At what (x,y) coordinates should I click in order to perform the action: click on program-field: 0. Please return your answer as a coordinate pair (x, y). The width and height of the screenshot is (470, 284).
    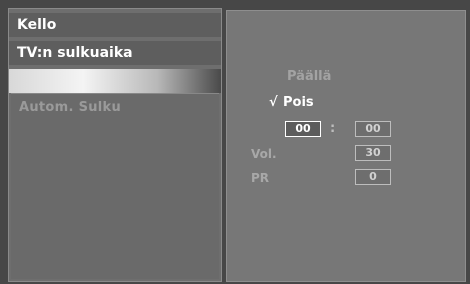
    Looking at the image, I should click on (373, 177).